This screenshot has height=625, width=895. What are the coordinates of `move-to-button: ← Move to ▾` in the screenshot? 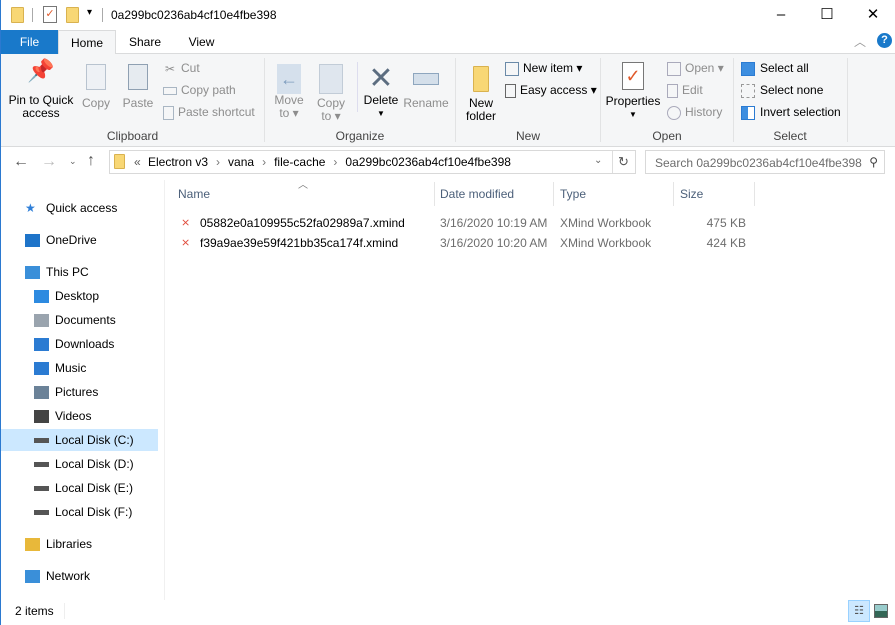 It's located at (289, 92).